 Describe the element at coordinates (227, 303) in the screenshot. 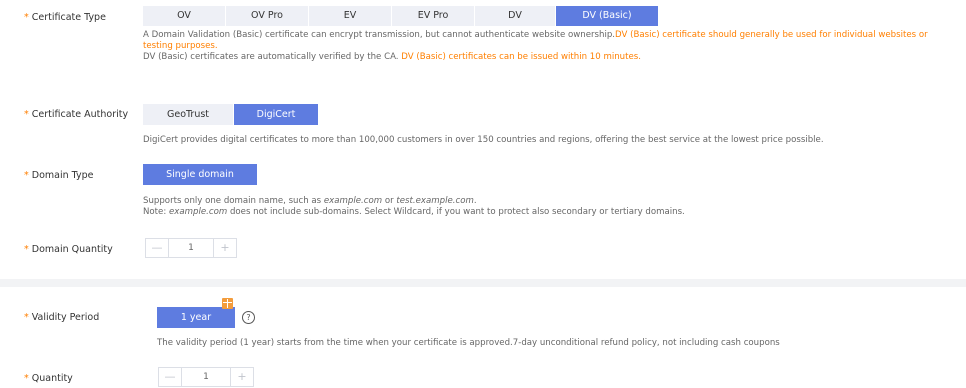

I see `gift-icon` at that location.